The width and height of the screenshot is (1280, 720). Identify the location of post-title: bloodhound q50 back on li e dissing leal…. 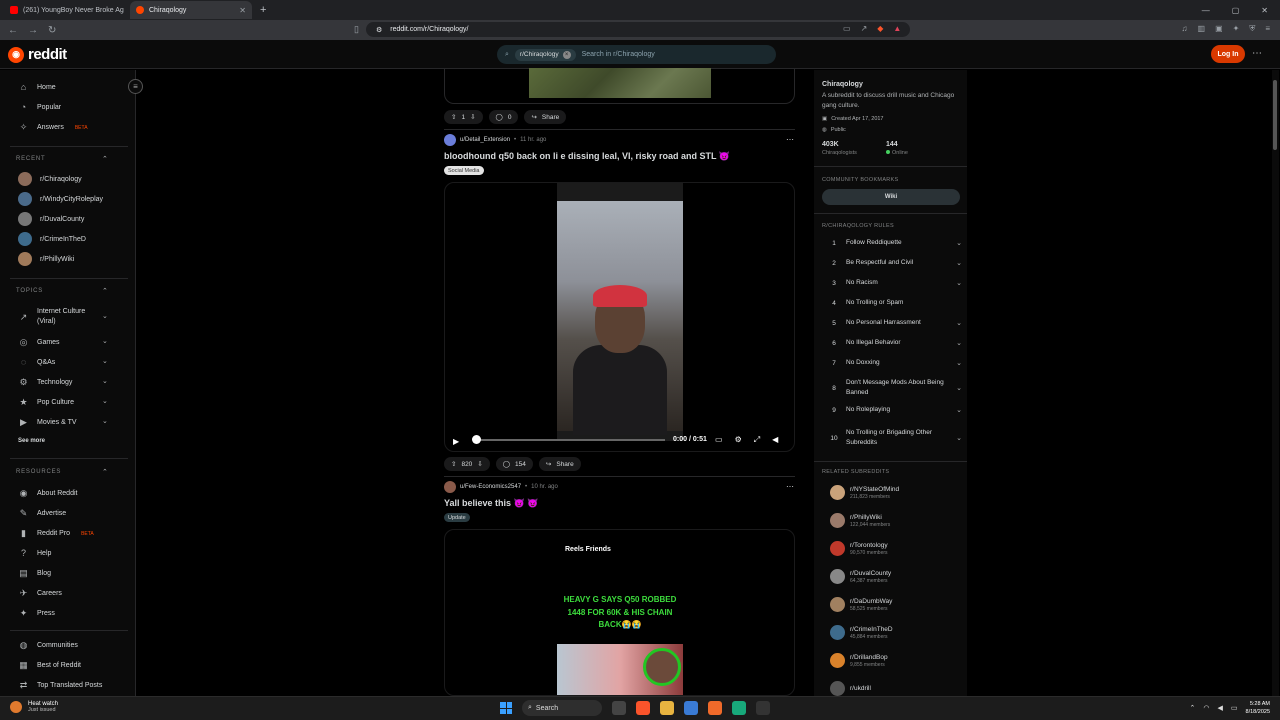
(587, 156).